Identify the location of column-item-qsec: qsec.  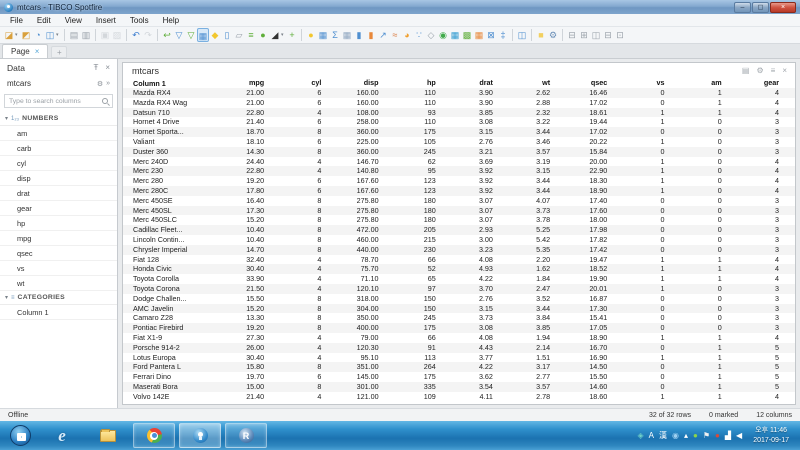
(58, 253).